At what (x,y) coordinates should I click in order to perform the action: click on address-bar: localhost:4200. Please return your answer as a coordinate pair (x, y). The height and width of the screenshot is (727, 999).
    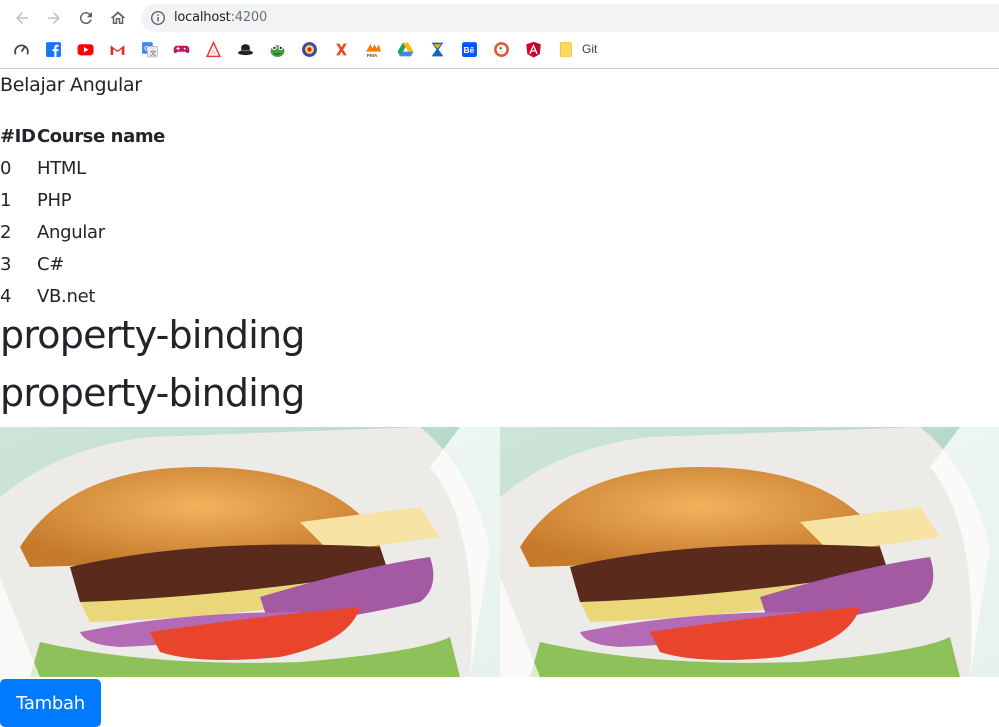
    Looking at the image, I should click on (570, 18).